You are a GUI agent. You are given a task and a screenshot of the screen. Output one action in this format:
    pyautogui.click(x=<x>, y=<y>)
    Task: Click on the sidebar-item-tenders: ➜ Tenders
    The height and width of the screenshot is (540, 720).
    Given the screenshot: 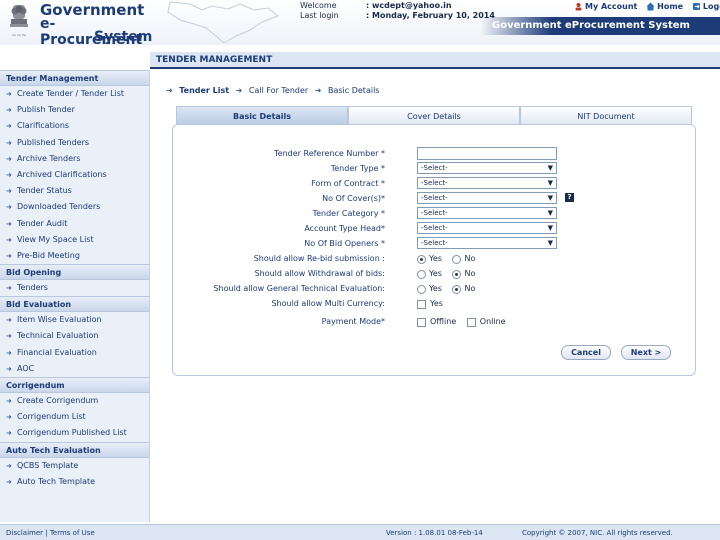 What is the action you would take?
    pyautogui.click(x=74, y=288)
    